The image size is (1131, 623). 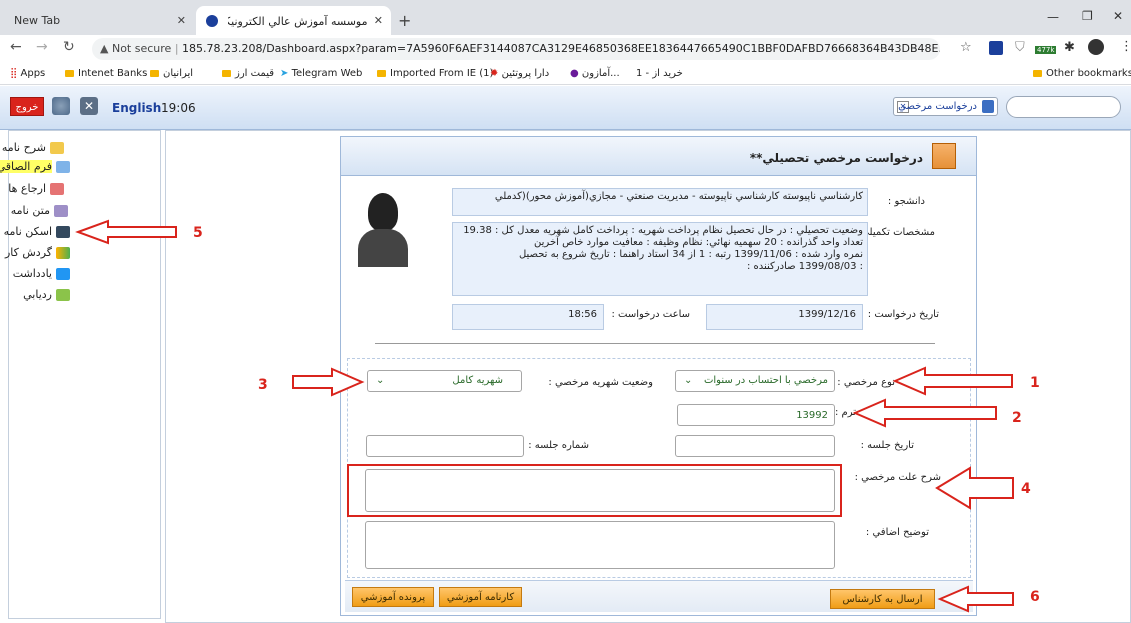 What do you see at coordinates (198, 233) in the screenshot?
I see `annotation-label-5: 5` at bounding box center [198, 233].